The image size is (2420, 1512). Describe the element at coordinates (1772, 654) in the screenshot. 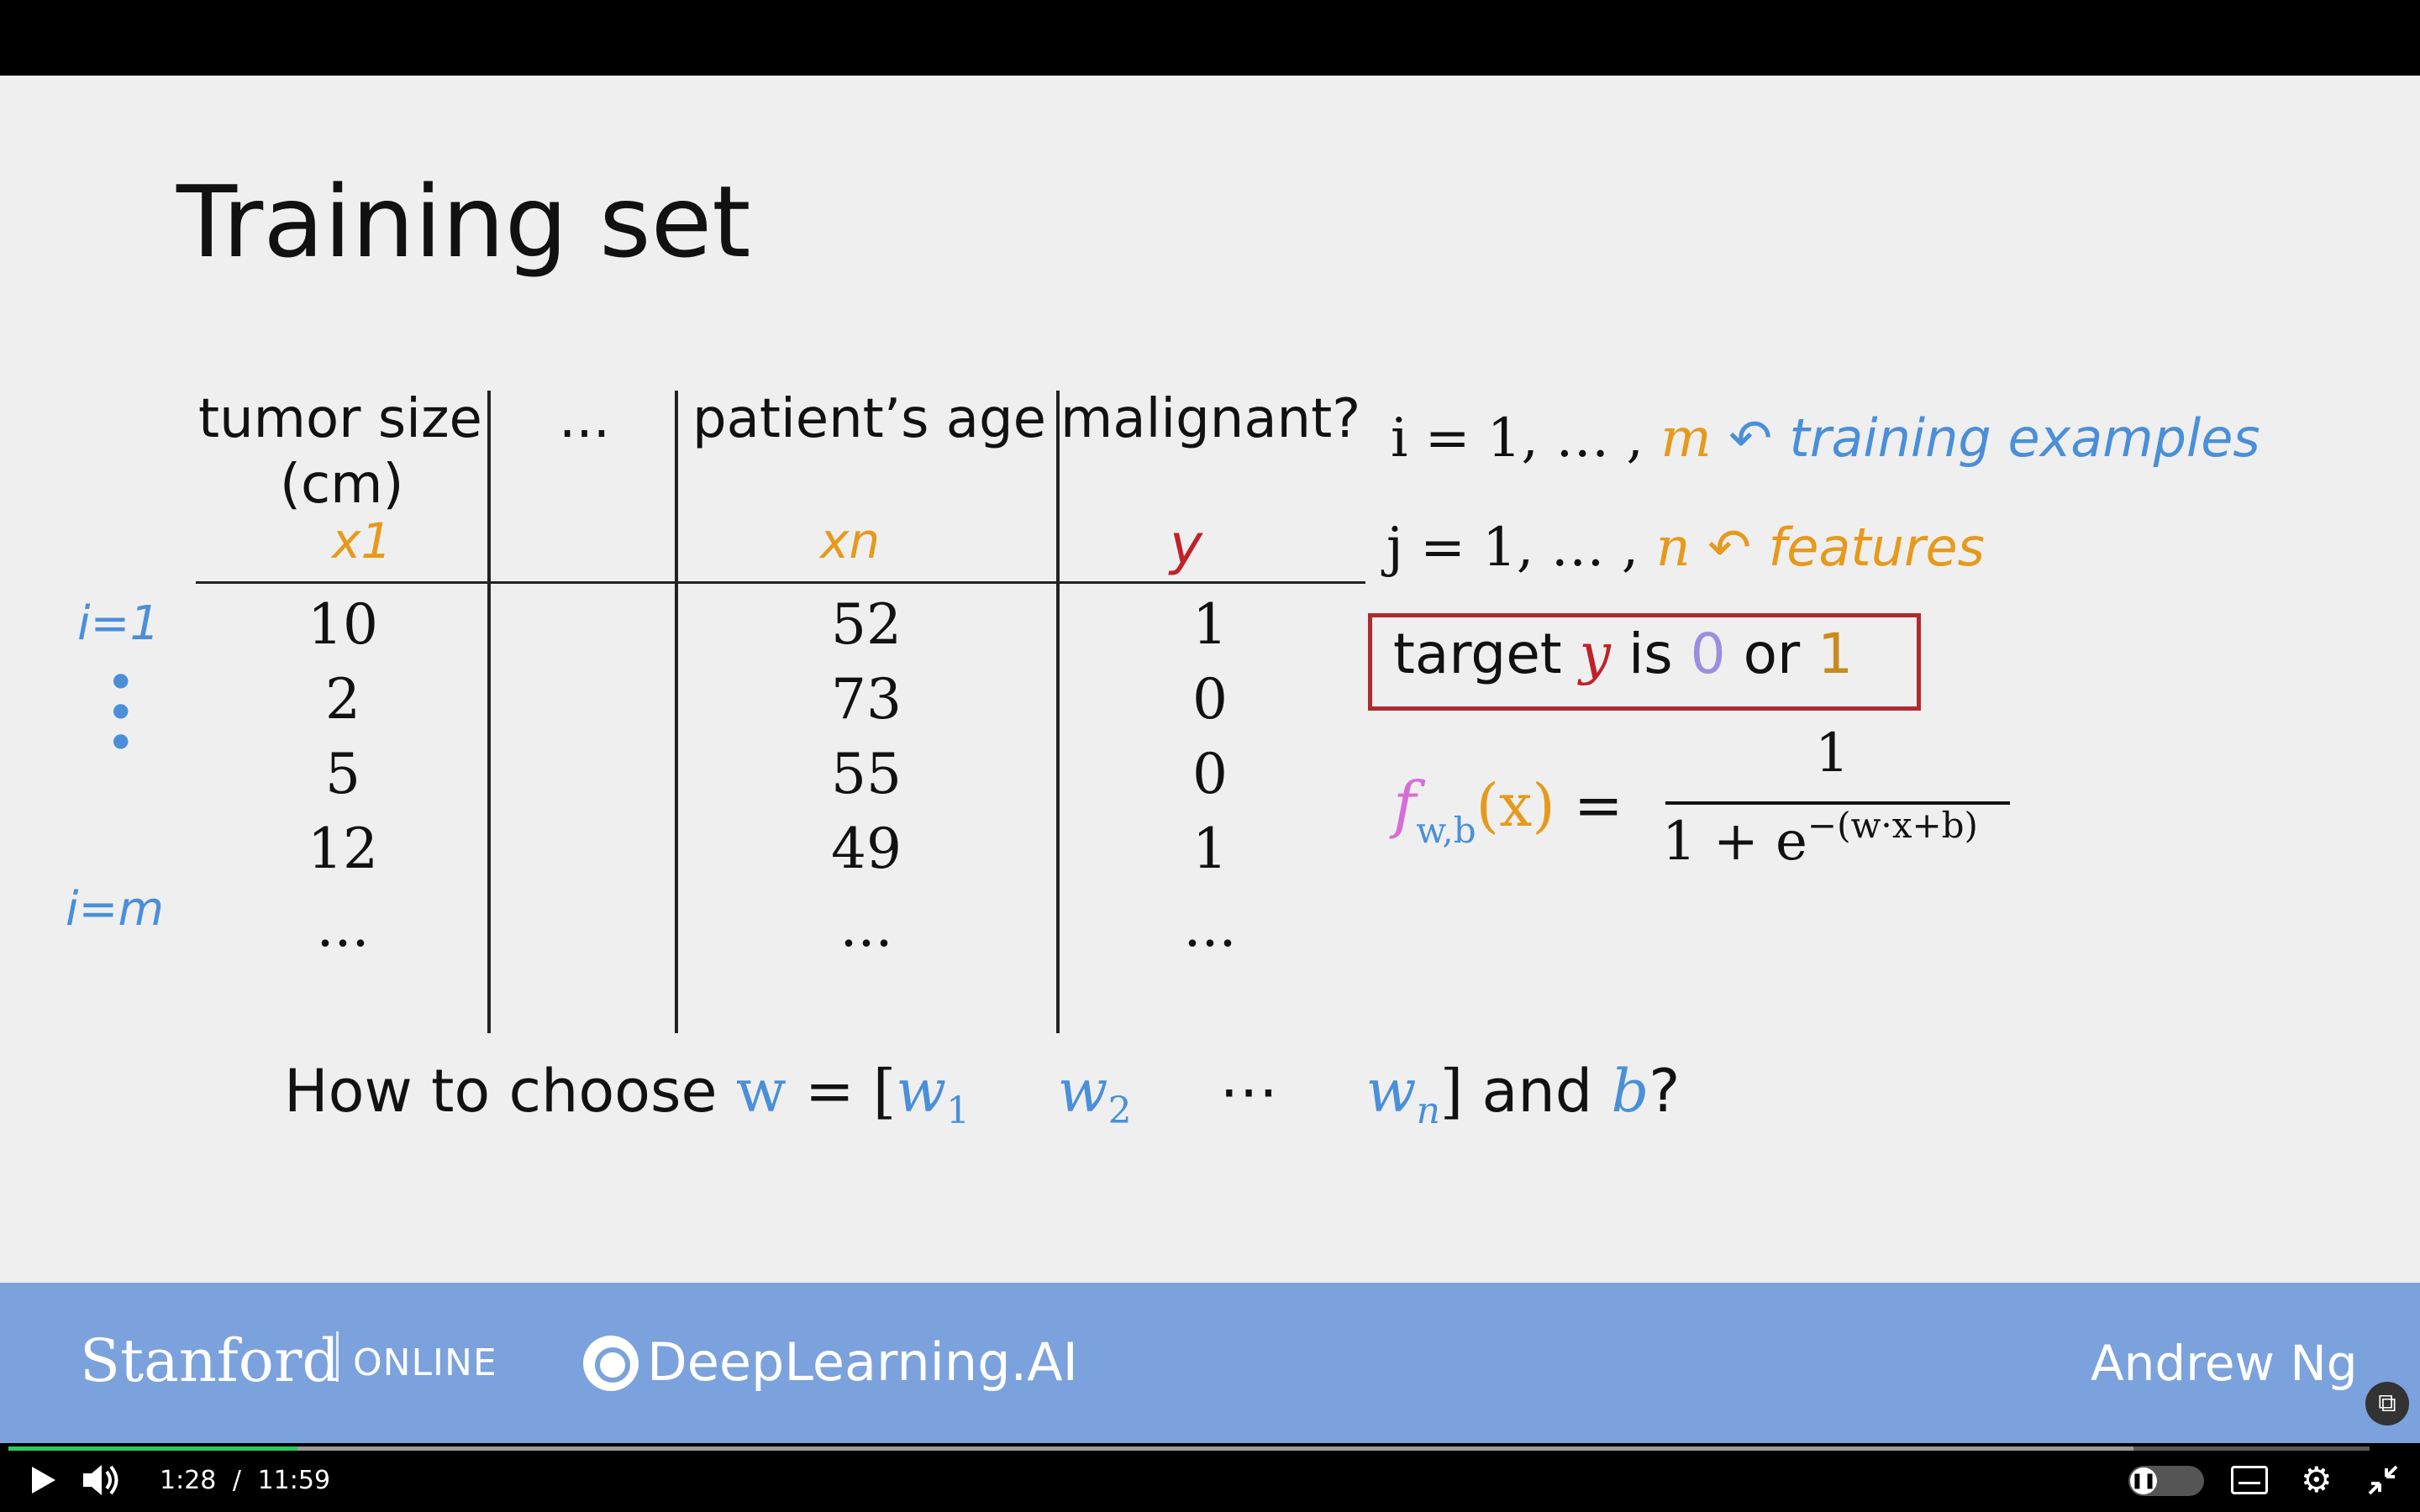

I see `target-or: or` at that location.